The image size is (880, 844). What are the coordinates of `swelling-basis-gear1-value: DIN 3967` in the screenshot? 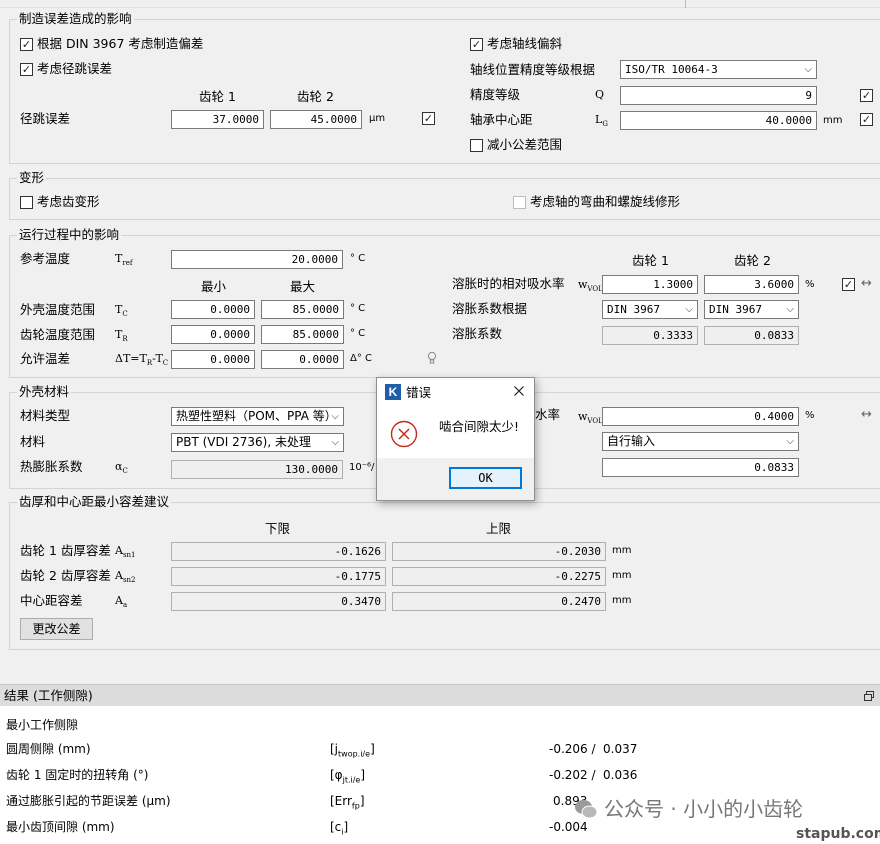 It's located at (633, 309).